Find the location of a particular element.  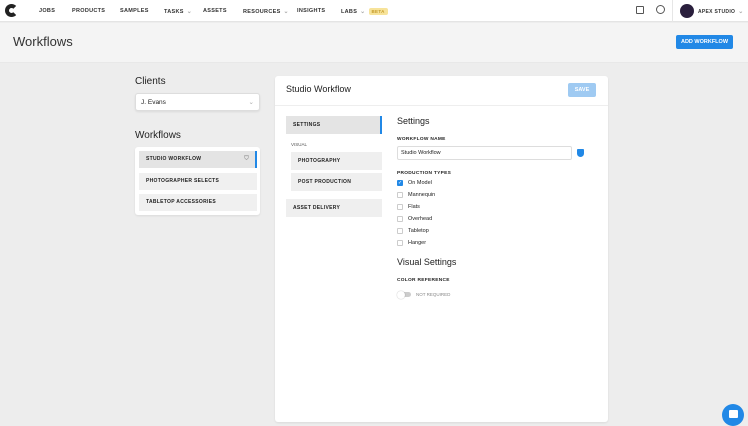

nav-resources: RESOURCES ⌄ is located at coordinates (266, 11).